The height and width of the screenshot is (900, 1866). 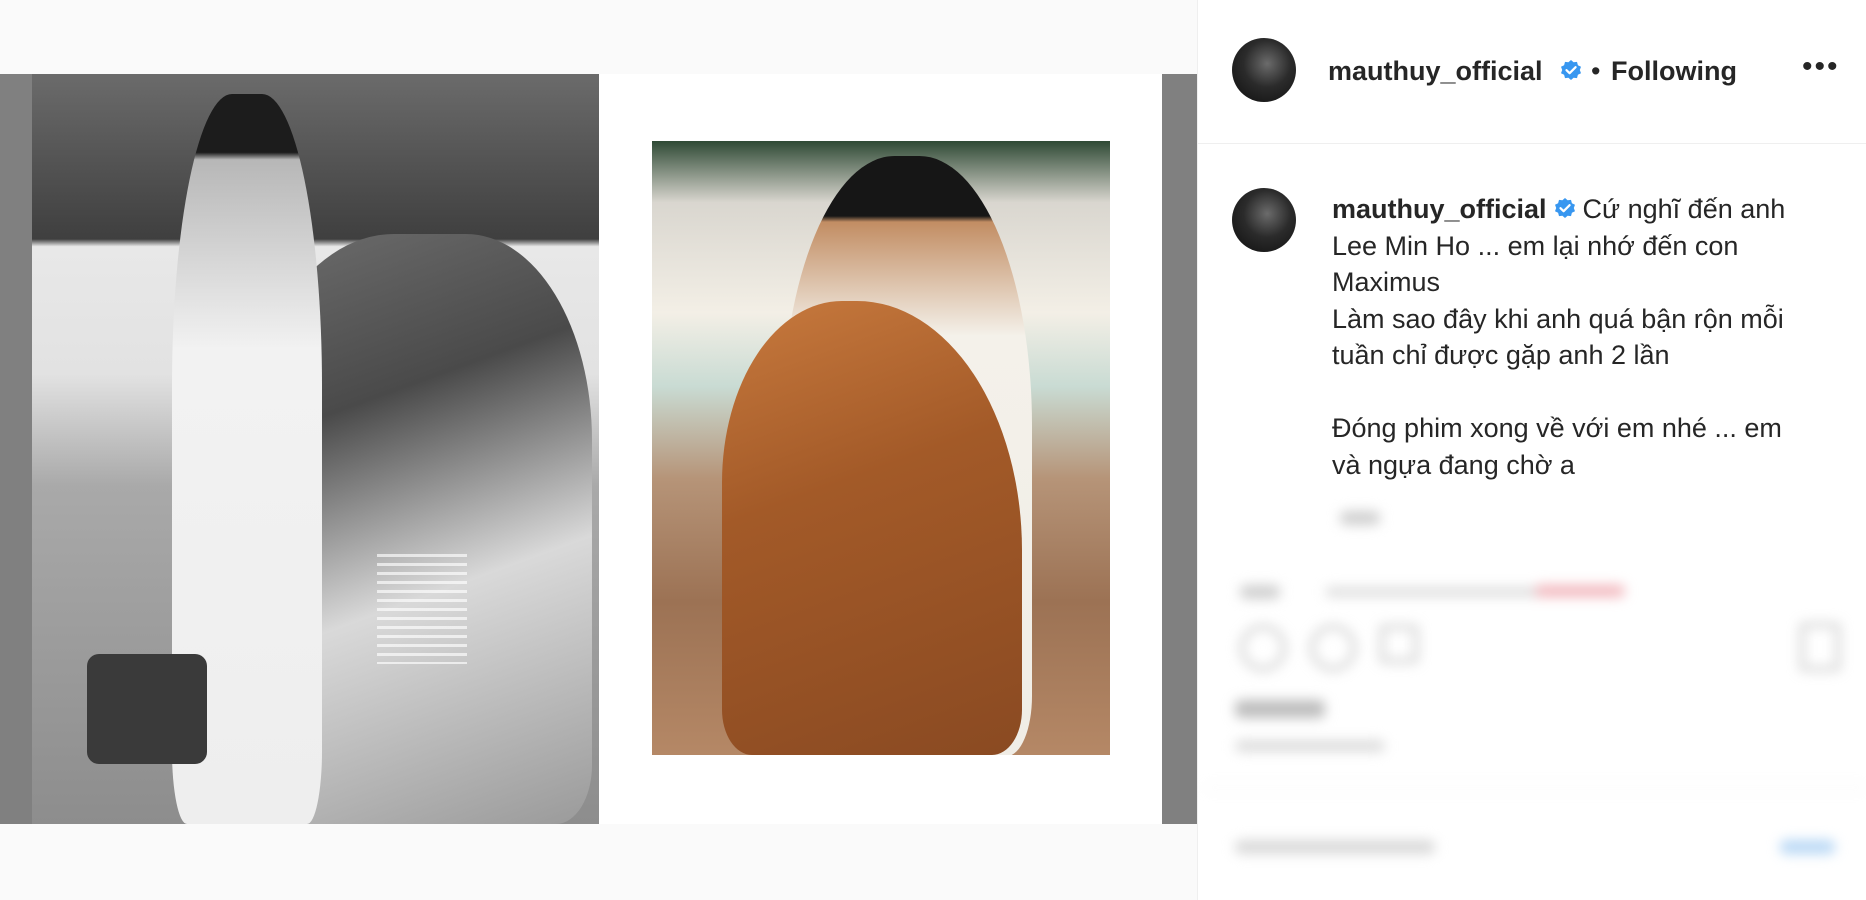 What do you see at coordinates (1263, 648) in the screenshot?
I see `like-icon` at bounding box center [1263, 648].